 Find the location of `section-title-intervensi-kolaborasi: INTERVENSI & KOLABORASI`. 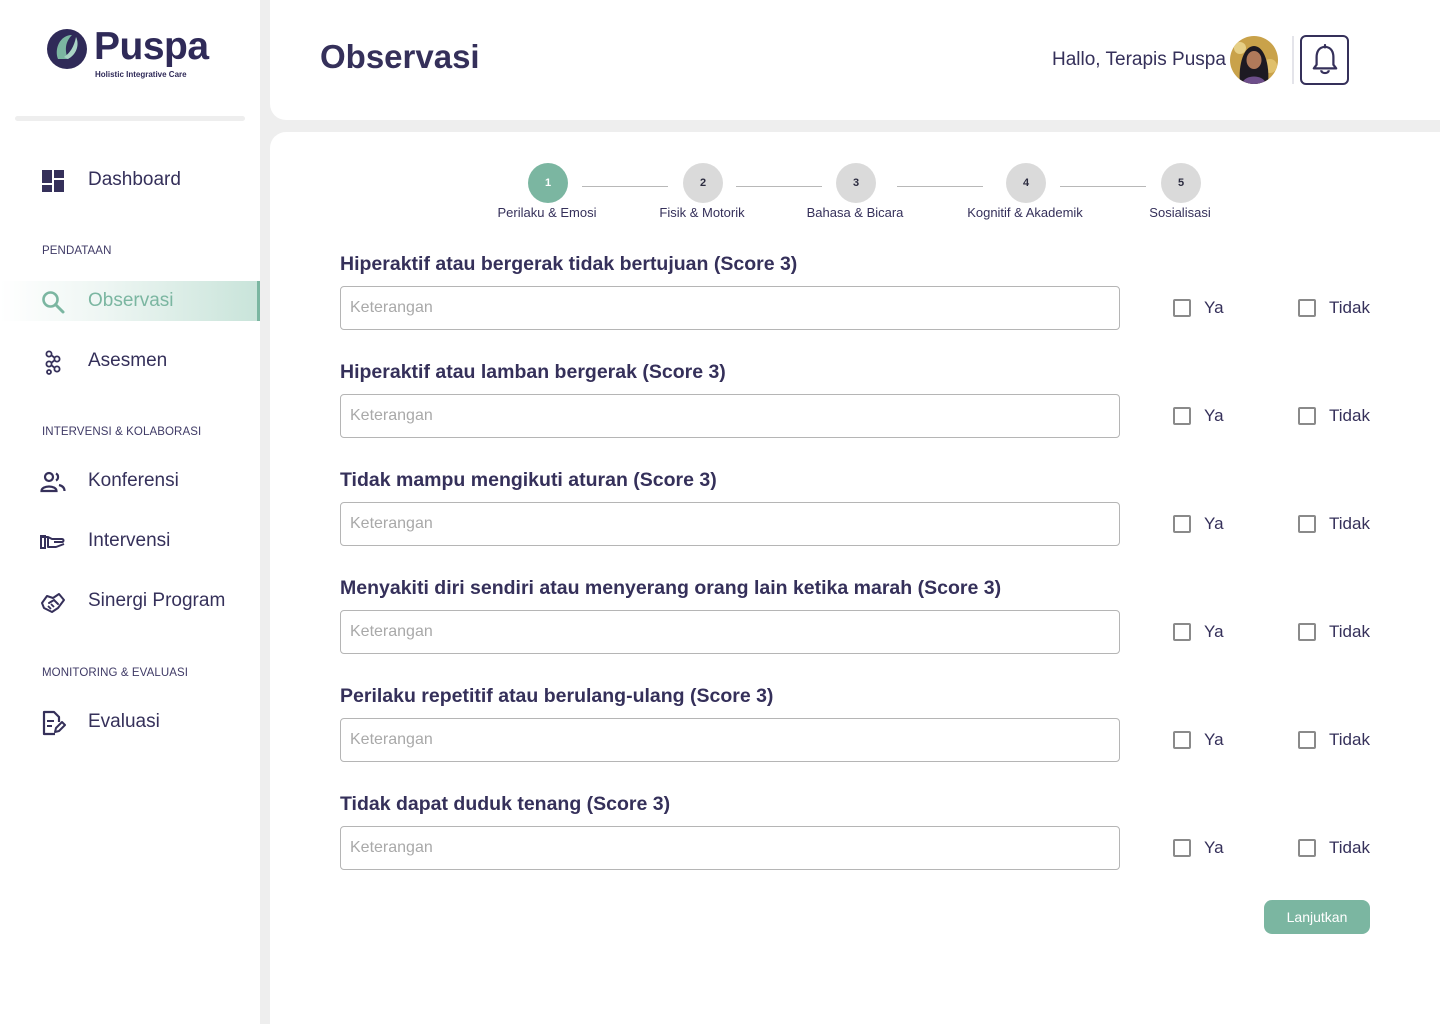

section-title-intervensi-kolaborasi: INTERVENSI & KOLABORASI is located at coordinates (122, 432).